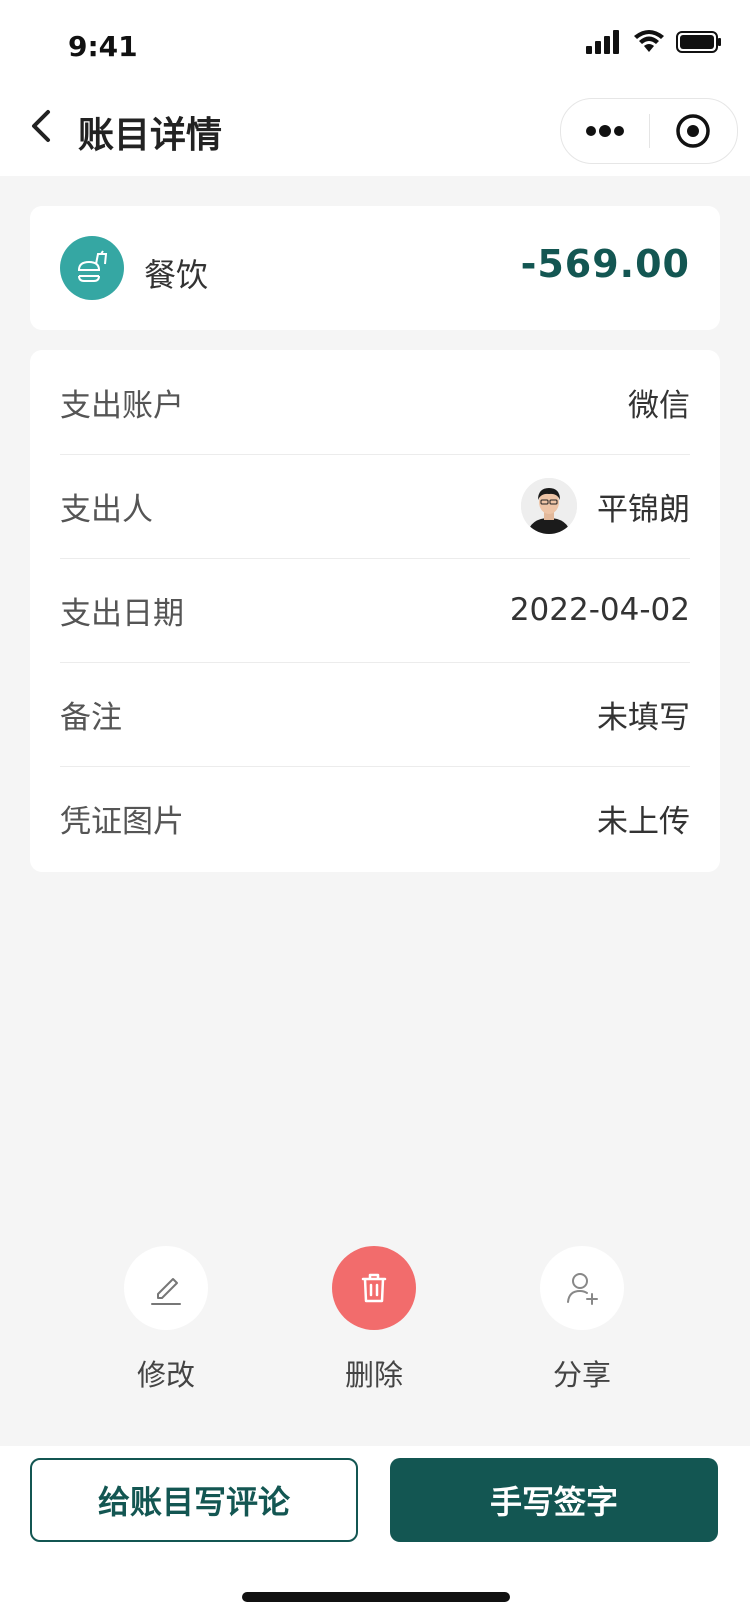 This screenshot has width=750, height=1624. I want to click on edit-label: 修改, so click(165, 1375).